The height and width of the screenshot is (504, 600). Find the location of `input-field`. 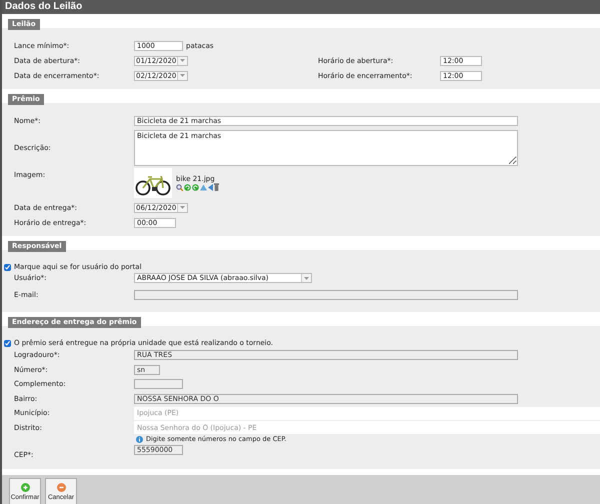

input-field is located at coordinates (158, 384).